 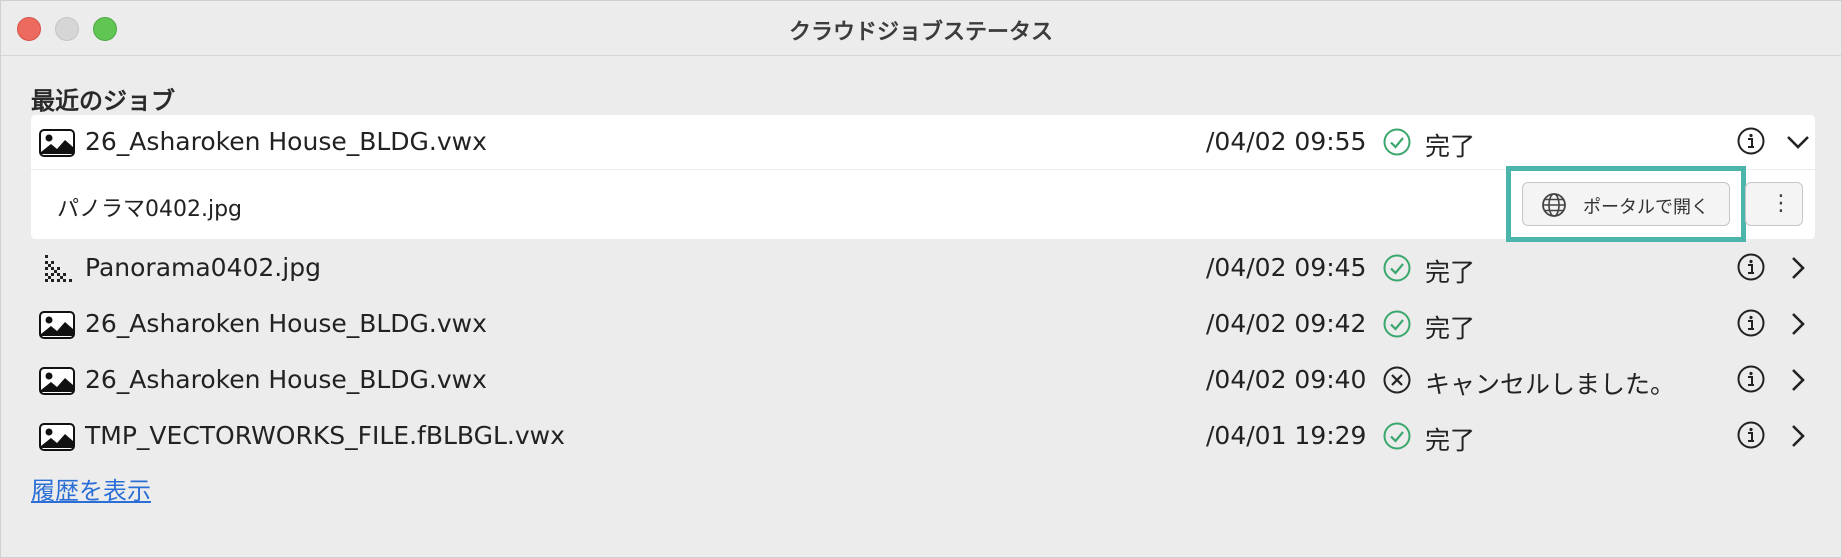 I want to click on globe-icon, so click(x=1554, y=205).